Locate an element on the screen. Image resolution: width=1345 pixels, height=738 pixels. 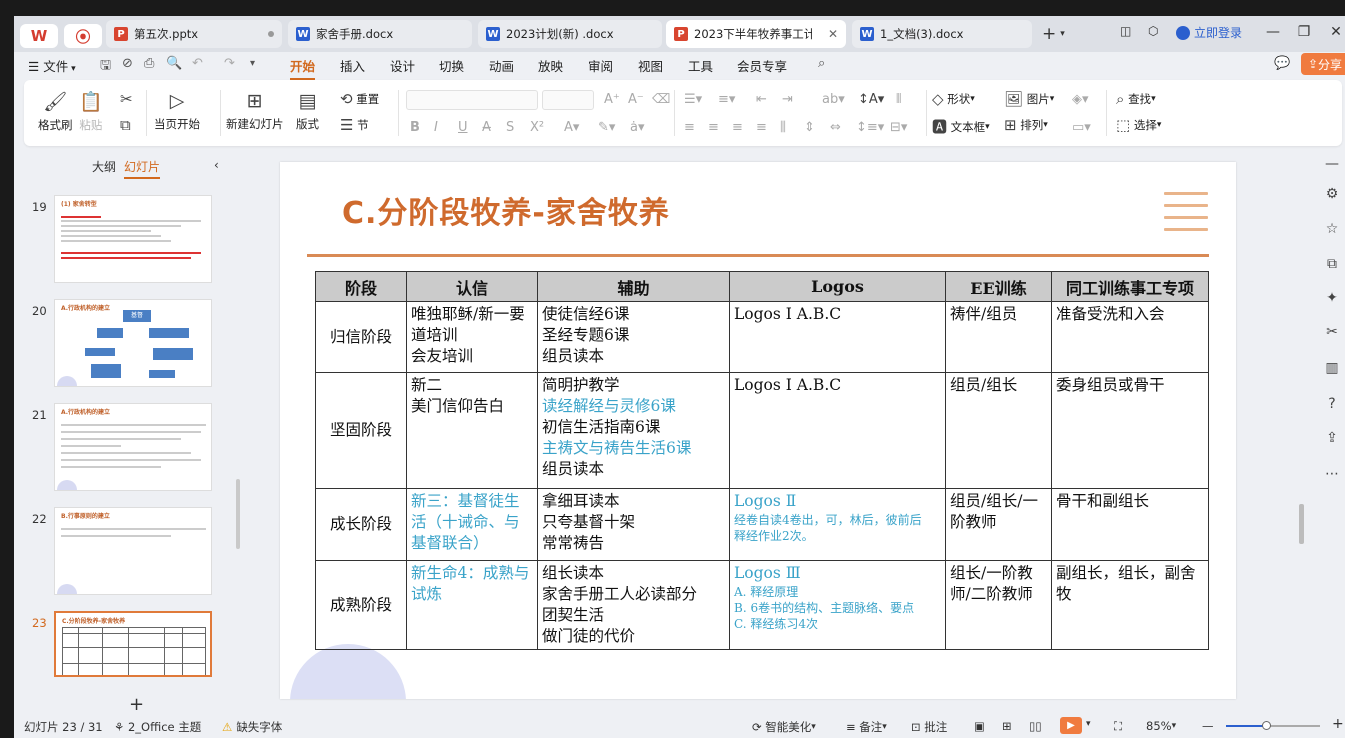
login-button: 立即登录 is located at coordinates (1209, 32).